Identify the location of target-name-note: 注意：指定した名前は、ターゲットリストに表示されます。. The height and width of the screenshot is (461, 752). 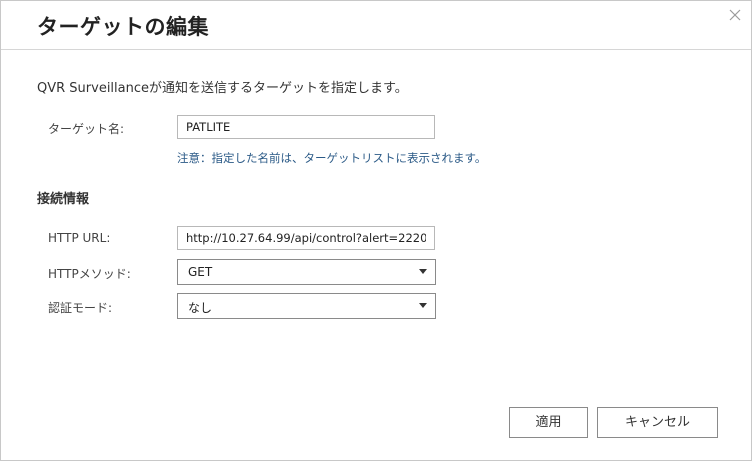
(332, 158).